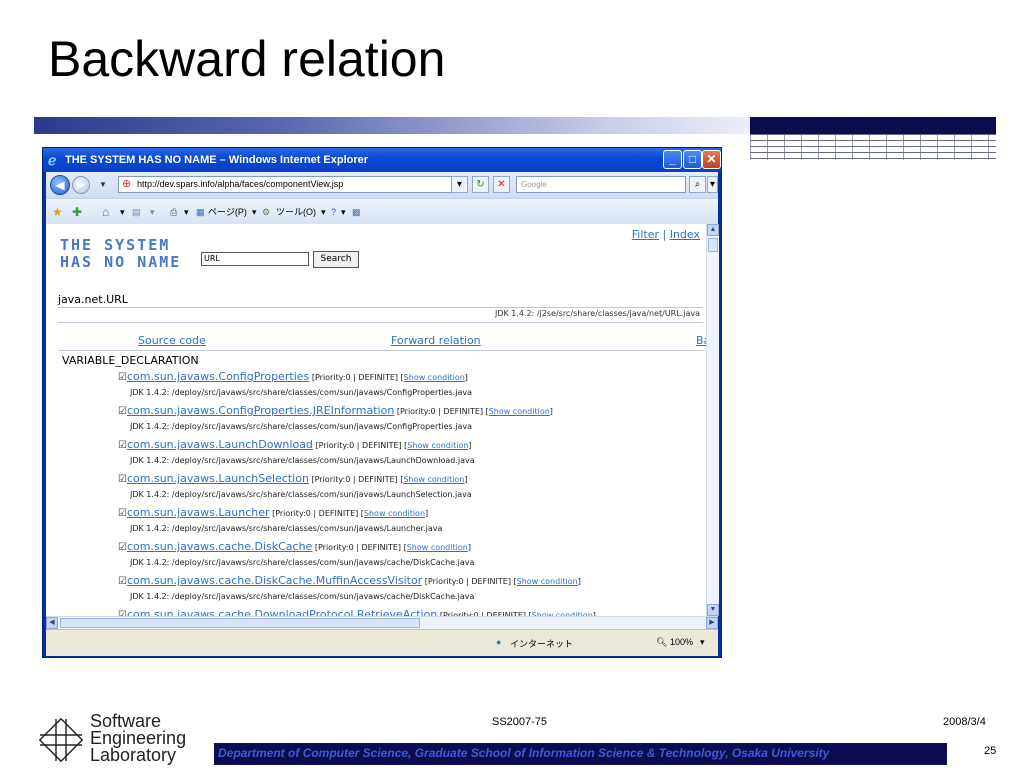  Describe the element at coordinates (701, 340) in the screenshot. I see `tab-backward-relation: Ba` at that location.